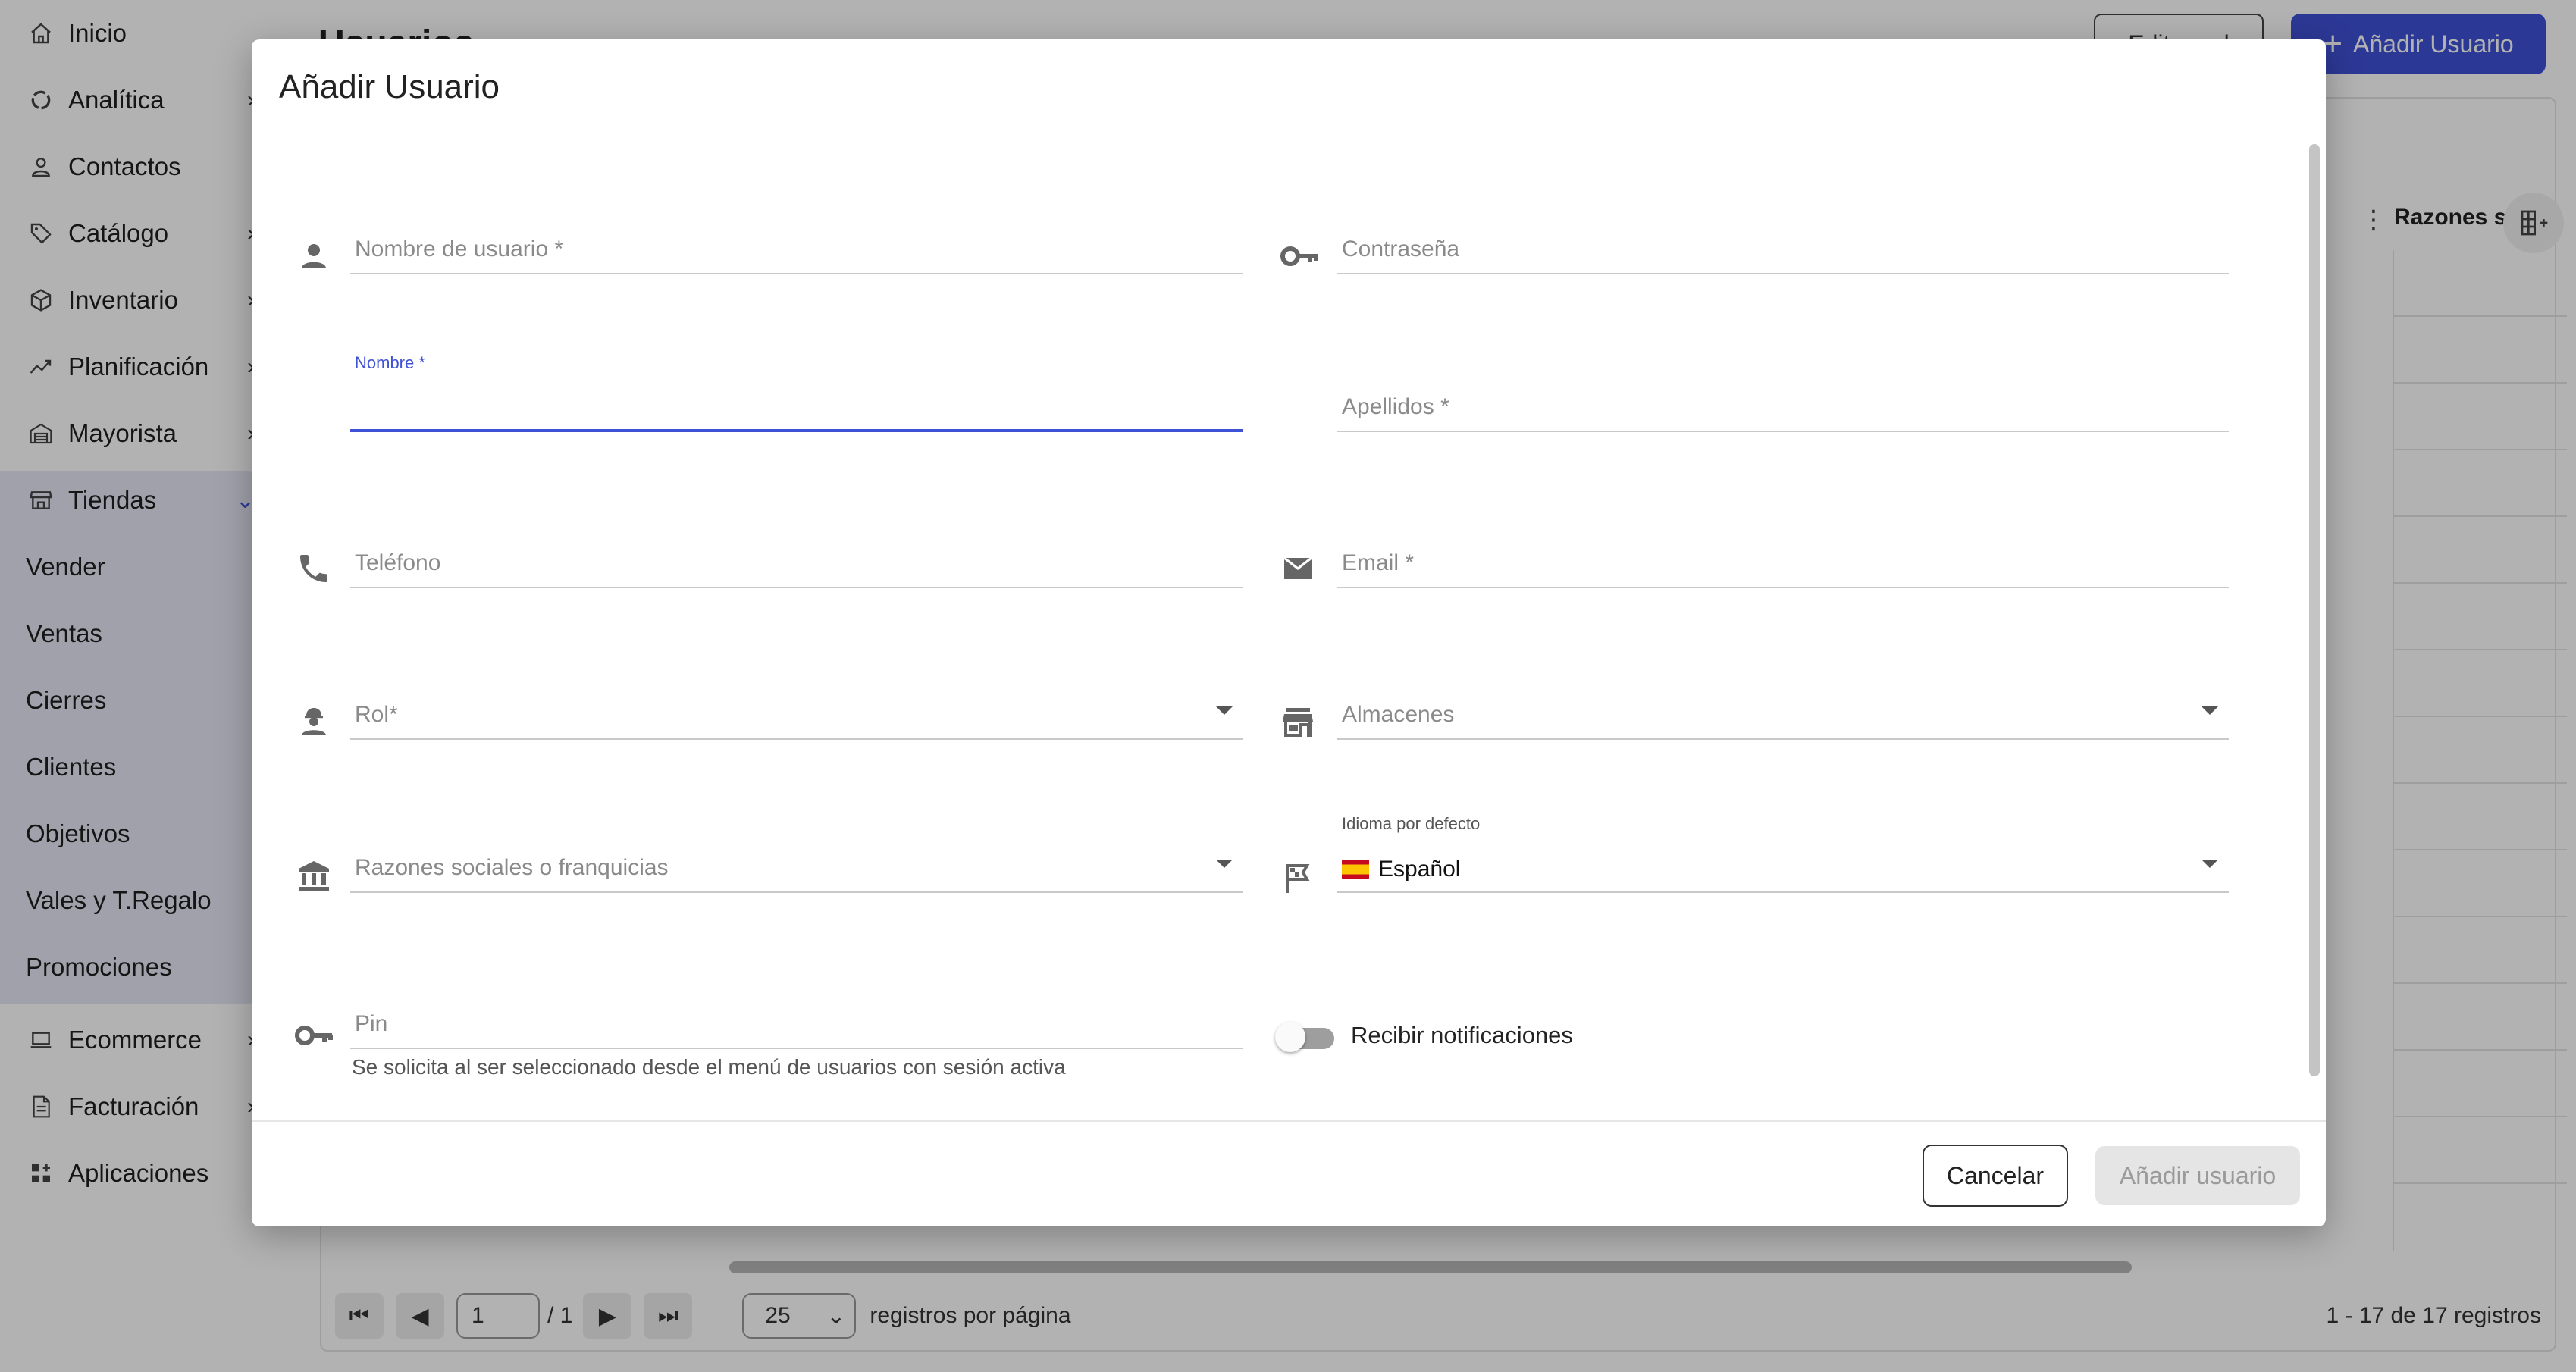  I want to click on password-field: Contraseña, so click(1783, 247).